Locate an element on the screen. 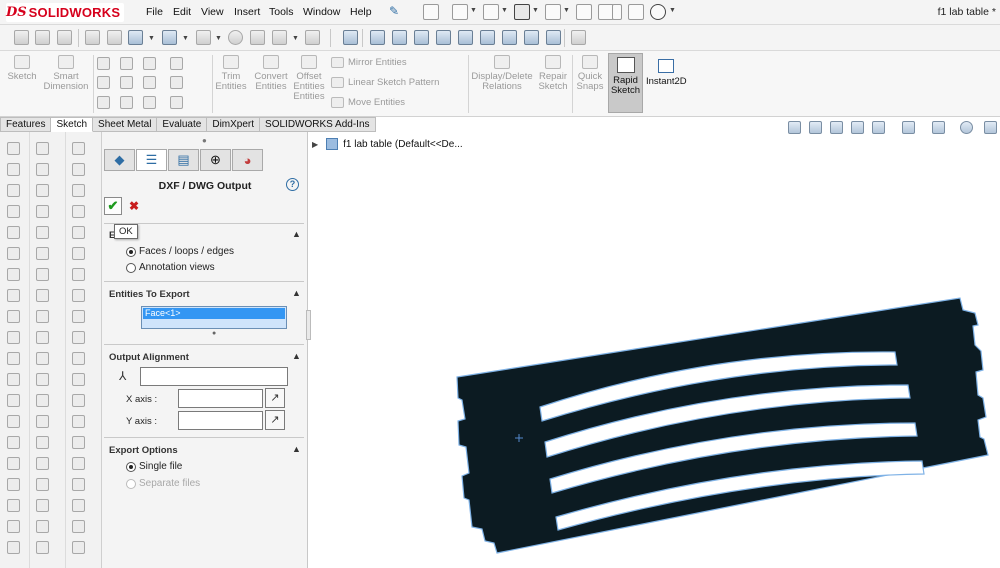 This screenshot has height=568, width=1000. collapse-alignment-icon: ▲ is located at coordinates (296, 356).